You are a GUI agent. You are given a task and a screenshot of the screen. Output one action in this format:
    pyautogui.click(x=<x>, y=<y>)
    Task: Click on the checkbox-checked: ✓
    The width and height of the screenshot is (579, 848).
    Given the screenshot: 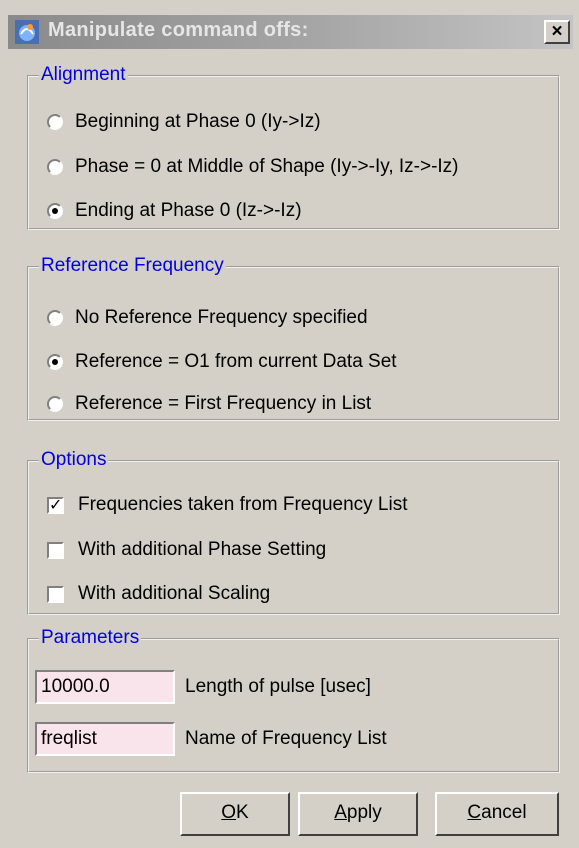 What is the action you would take?
    pyautogui.click(x=55, y=505)
    